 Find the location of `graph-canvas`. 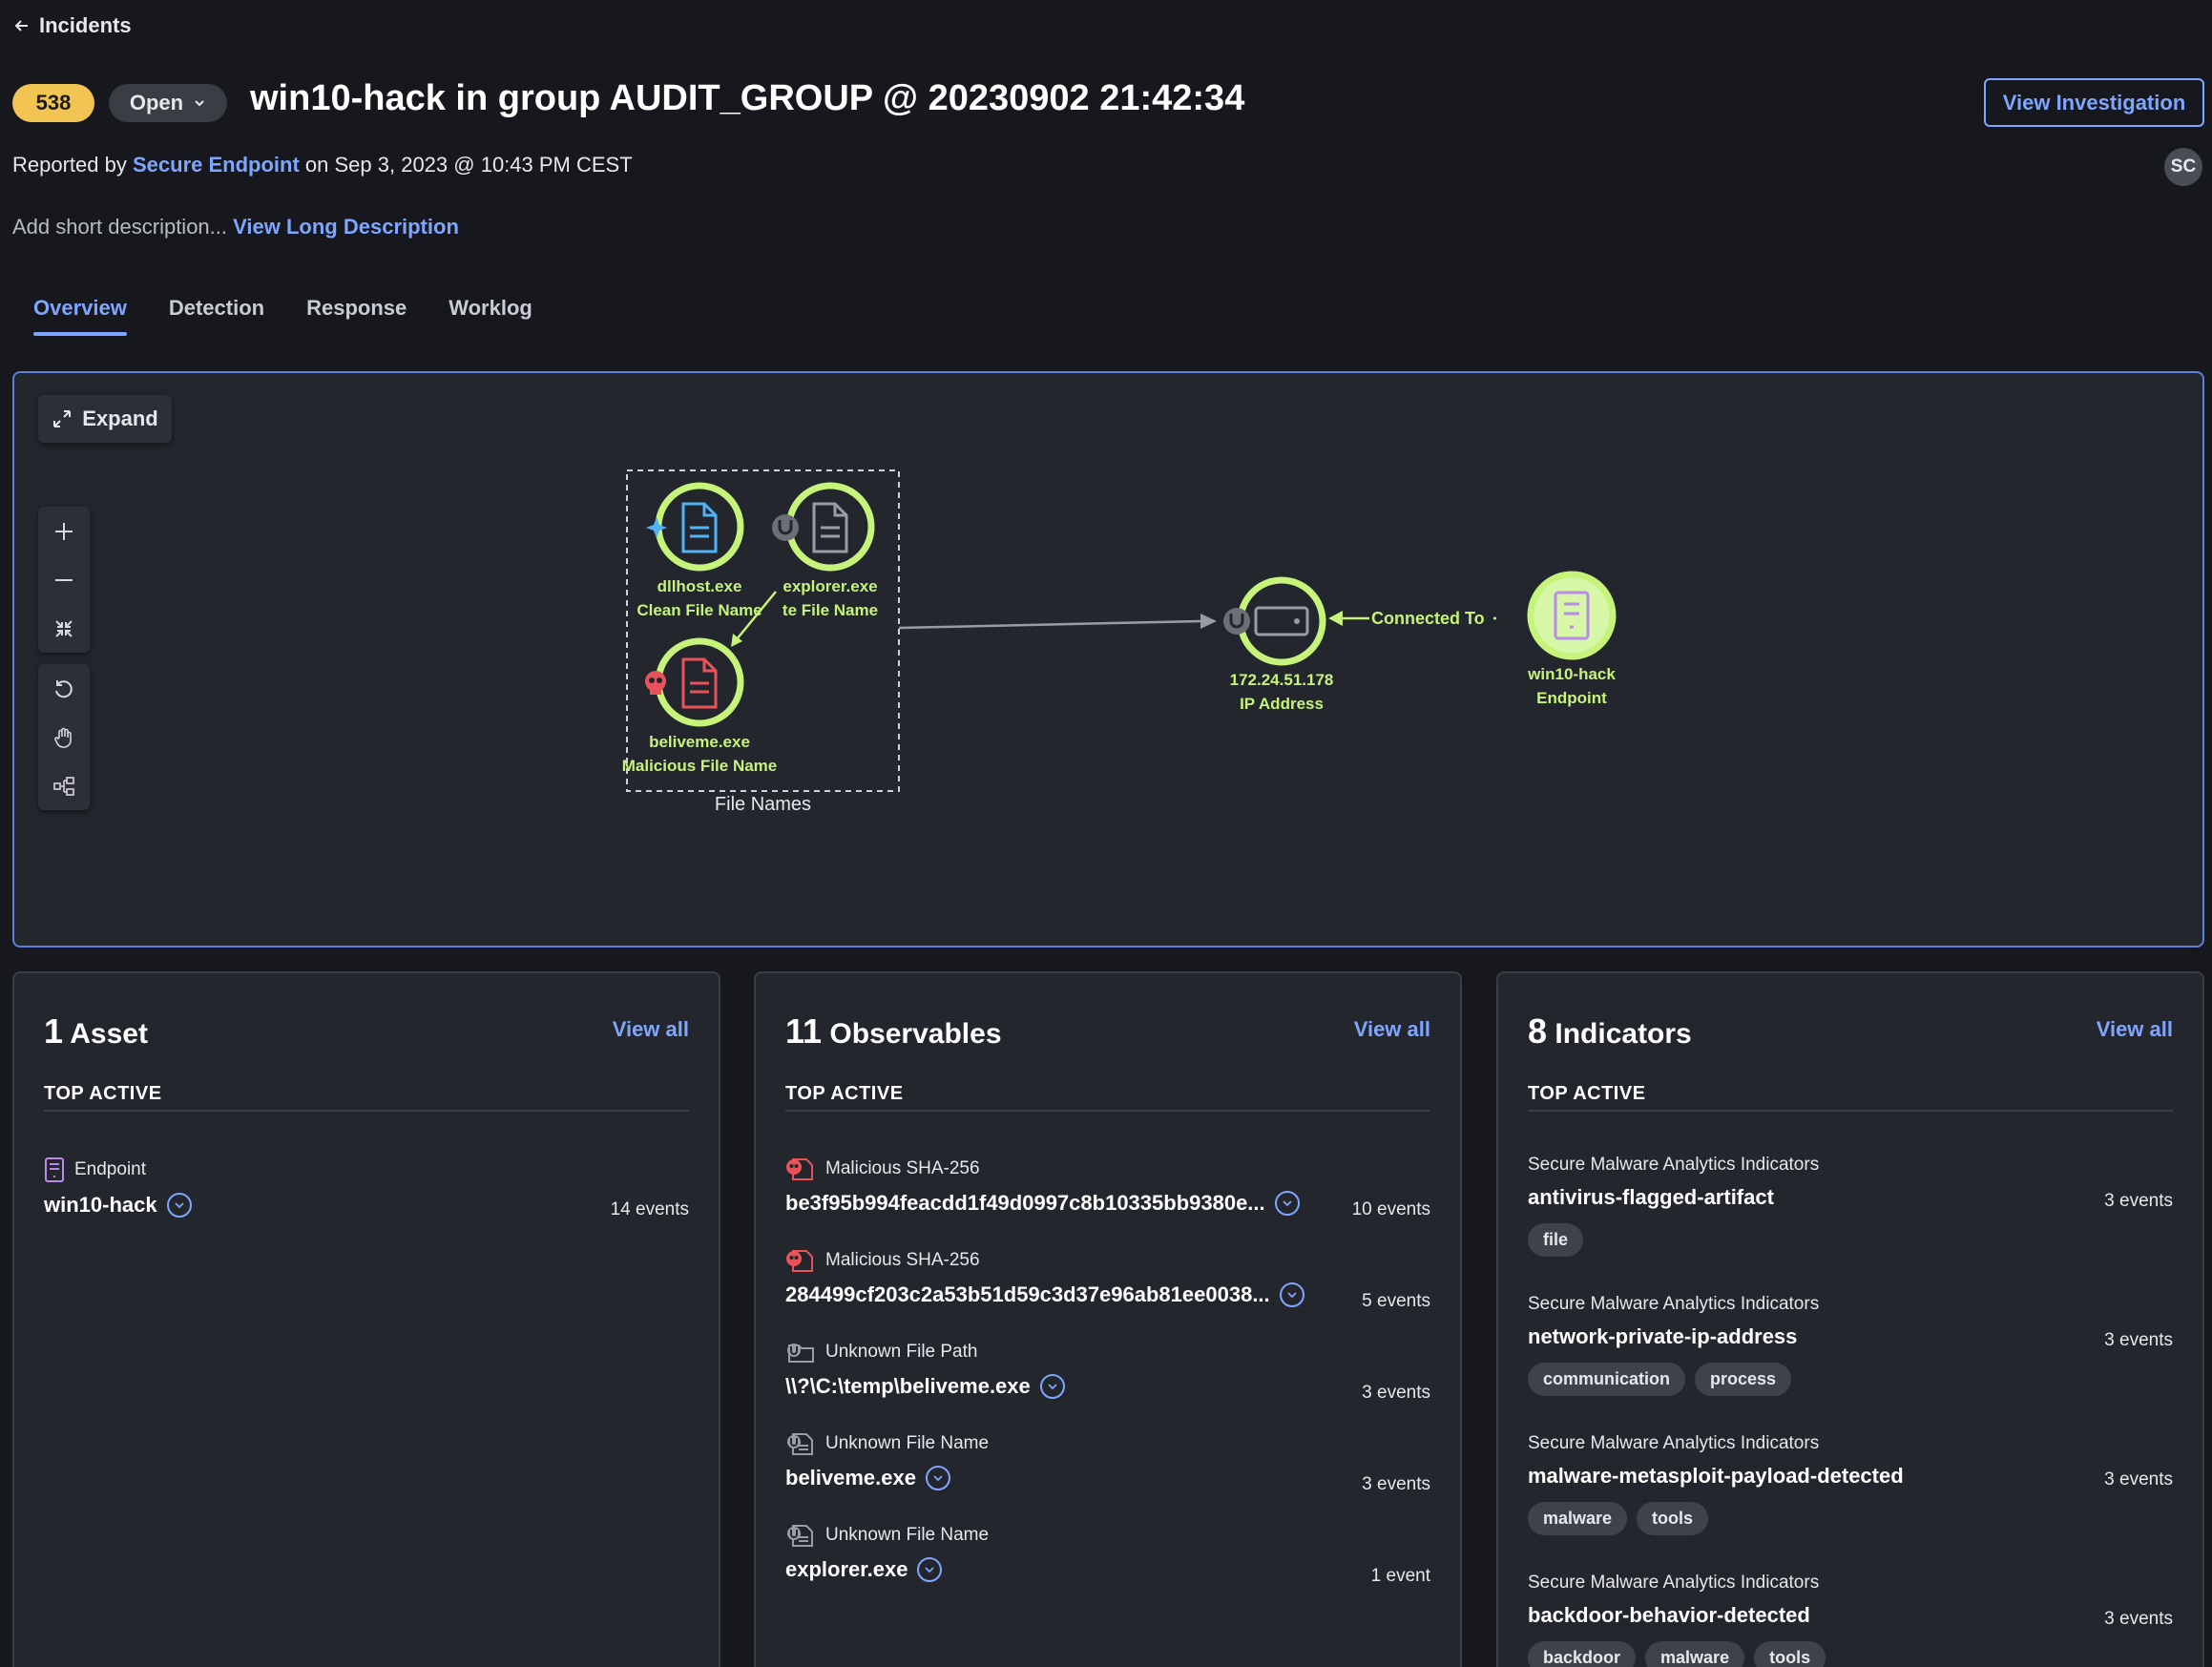

graph-canvas is located at coordinates (1121, 630).